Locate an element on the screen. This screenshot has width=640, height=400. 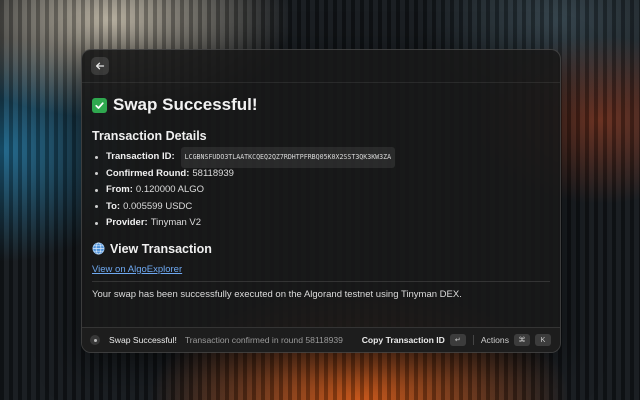
view-transaction-heading-text: View Transaction is located at coordinates (161, 248).